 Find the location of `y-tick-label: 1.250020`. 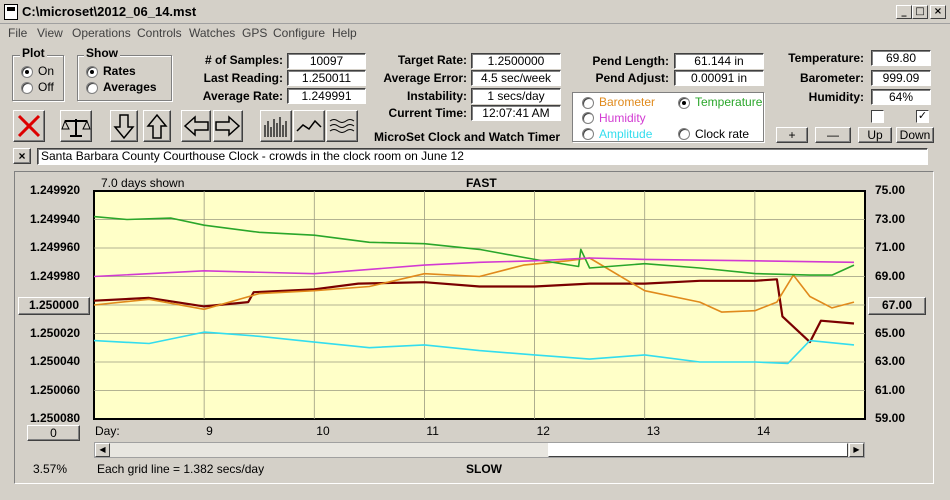

y-tick-label: 1.250020 is located at coordinates (55, 332).